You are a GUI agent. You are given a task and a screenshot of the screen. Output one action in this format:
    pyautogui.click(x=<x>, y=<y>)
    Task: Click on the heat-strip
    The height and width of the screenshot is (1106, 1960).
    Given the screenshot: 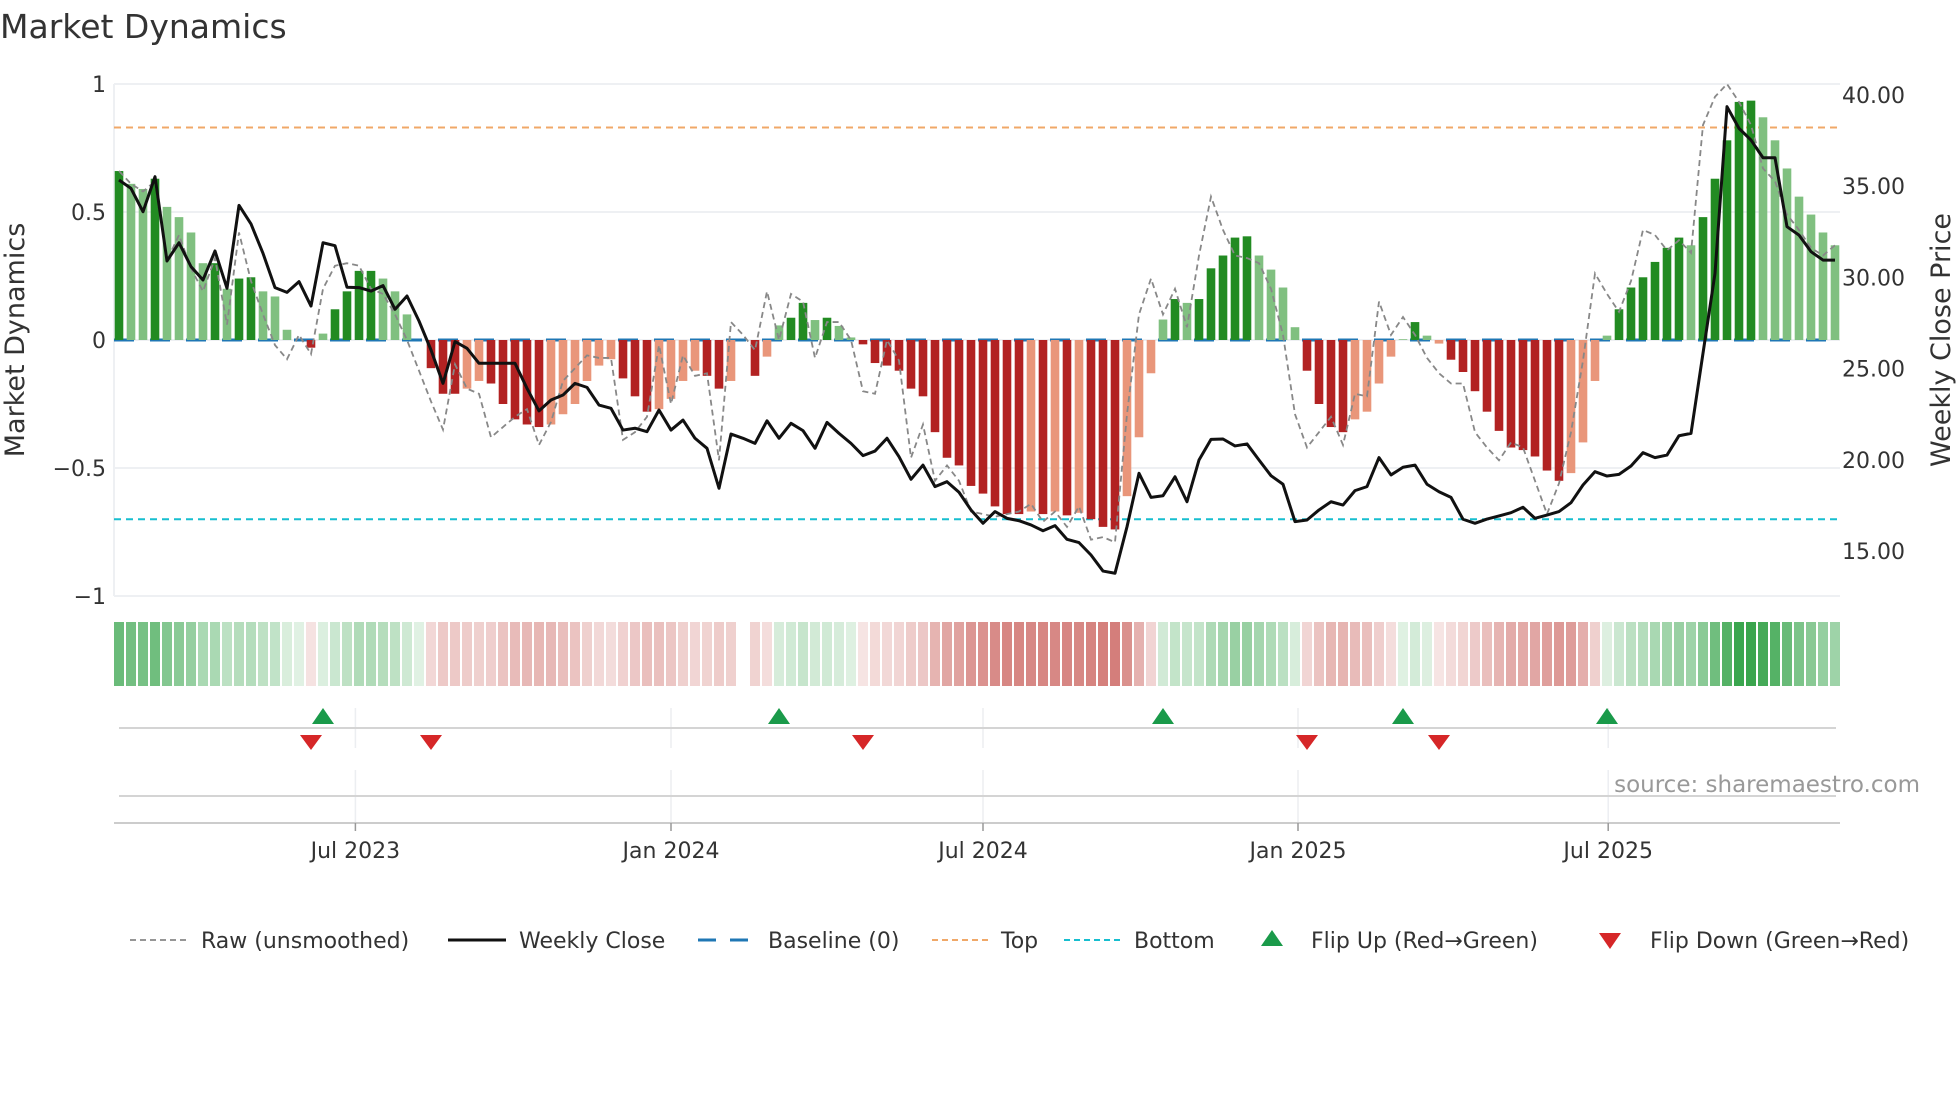 What is the action you would take?
    pyautogui.click(x=977, y=654)
    